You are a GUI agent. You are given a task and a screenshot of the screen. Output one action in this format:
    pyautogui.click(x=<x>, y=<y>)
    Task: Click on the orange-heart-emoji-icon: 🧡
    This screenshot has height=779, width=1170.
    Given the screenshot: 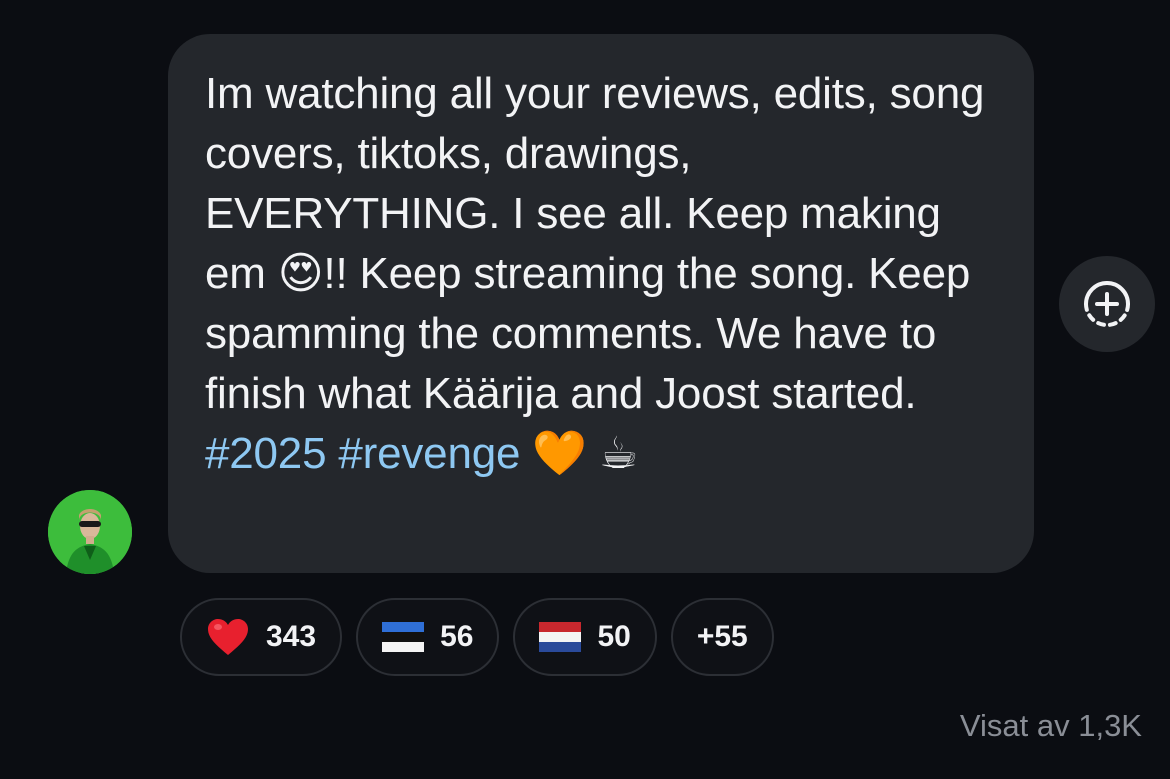 What is the action you would take?
    pyautogui.click(x=559, y=453)
    